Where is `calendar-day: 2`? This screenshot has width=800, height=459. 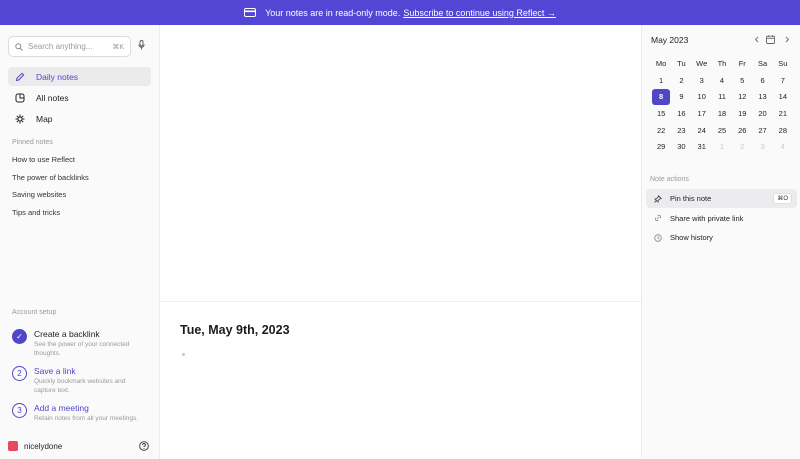 calendar-day: 2 is located at coordinates (681, 80).